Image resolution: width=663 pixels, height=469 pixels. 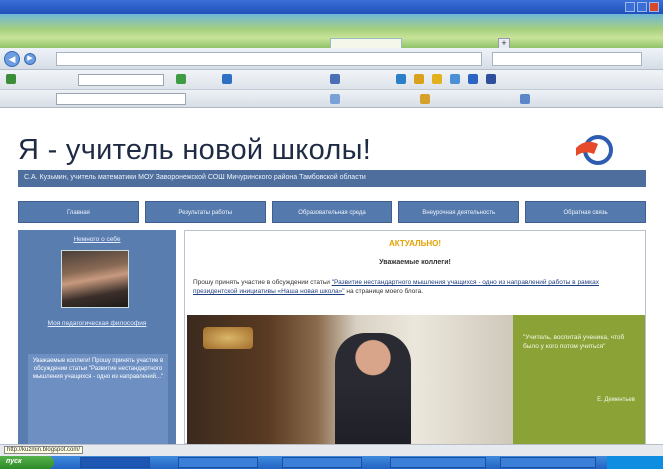 I want to click on search-input, so click(x=567, y=59).